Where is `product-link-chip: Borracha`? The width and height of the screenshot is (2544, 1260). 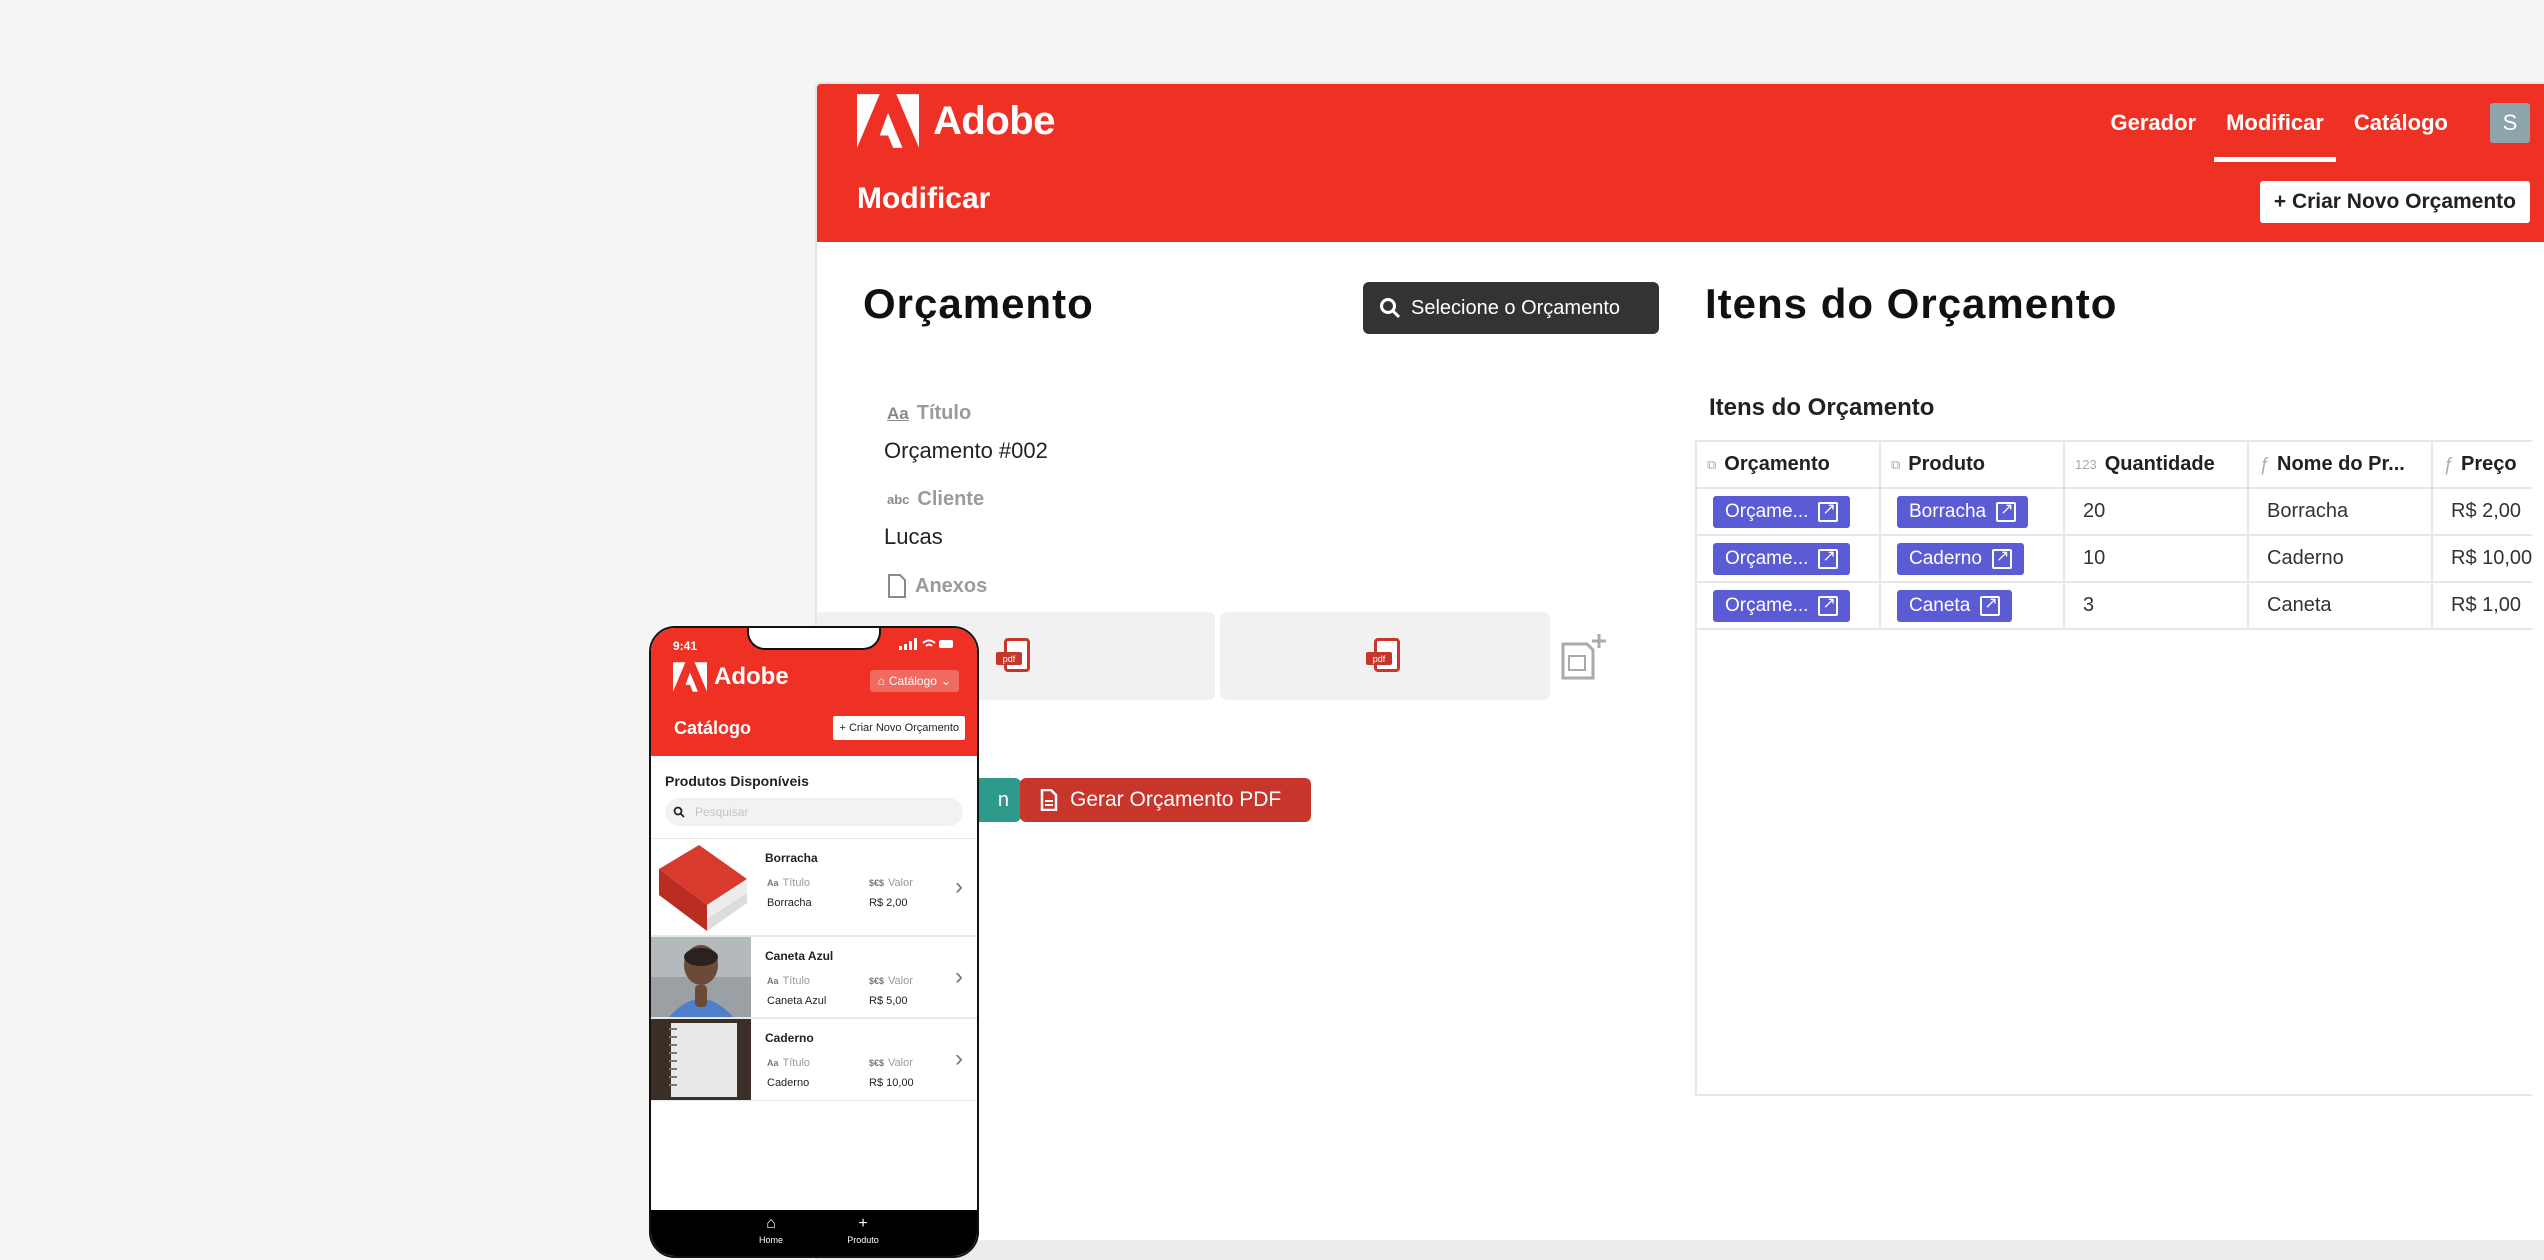
product-link-chip: Borracha is located at coordinates (1963, 511).